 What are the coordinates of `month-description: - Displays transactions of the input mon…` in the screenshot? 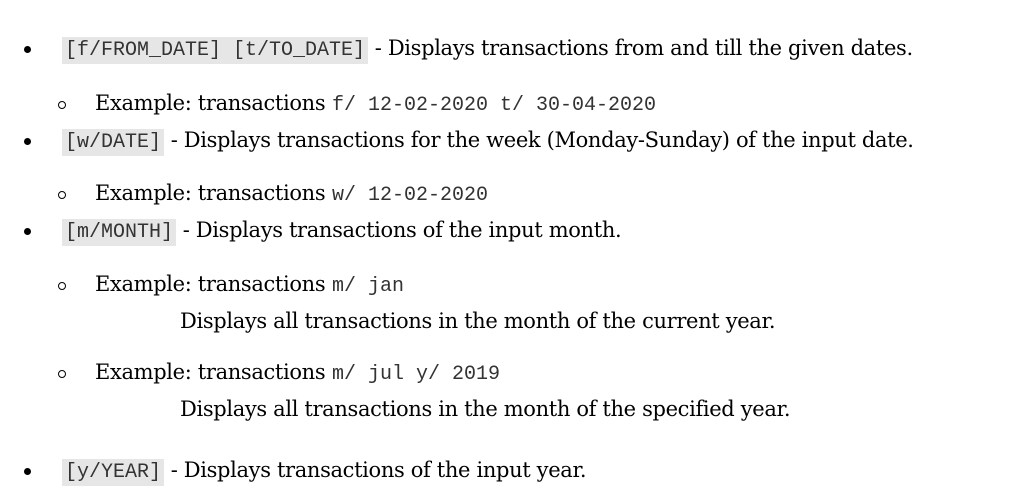 It's located at (402, 230).